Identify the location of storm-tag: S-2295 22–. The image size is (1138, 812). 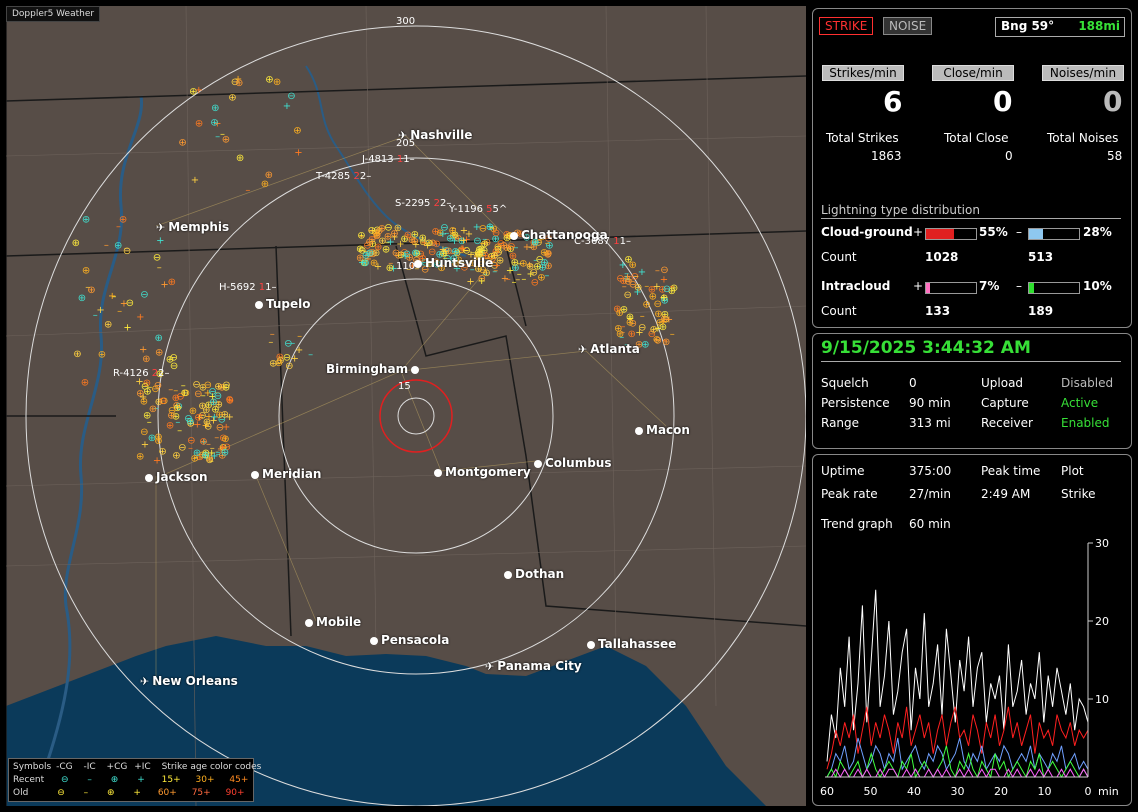
(423, 203).